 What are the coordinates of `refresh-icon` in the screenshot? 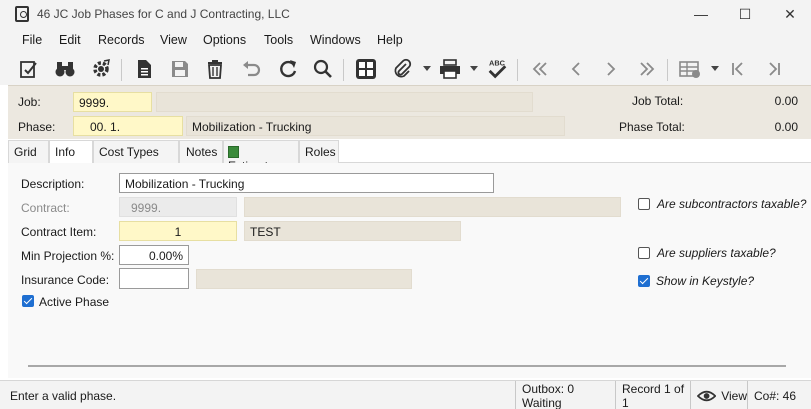 It's located at (288, 69).